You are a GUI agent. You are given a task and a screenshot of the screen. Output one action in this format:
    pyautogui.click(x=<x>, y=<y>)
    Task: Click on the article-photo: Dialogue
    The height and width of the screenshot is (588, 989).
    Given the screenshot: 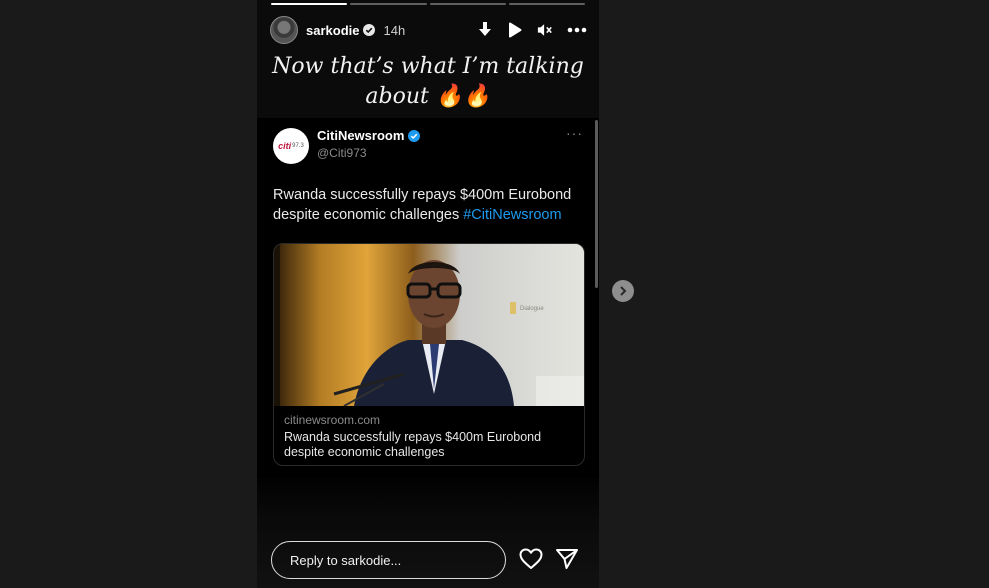 What is the action you would take?
    pyautogui.click(x=429, y=325)
    